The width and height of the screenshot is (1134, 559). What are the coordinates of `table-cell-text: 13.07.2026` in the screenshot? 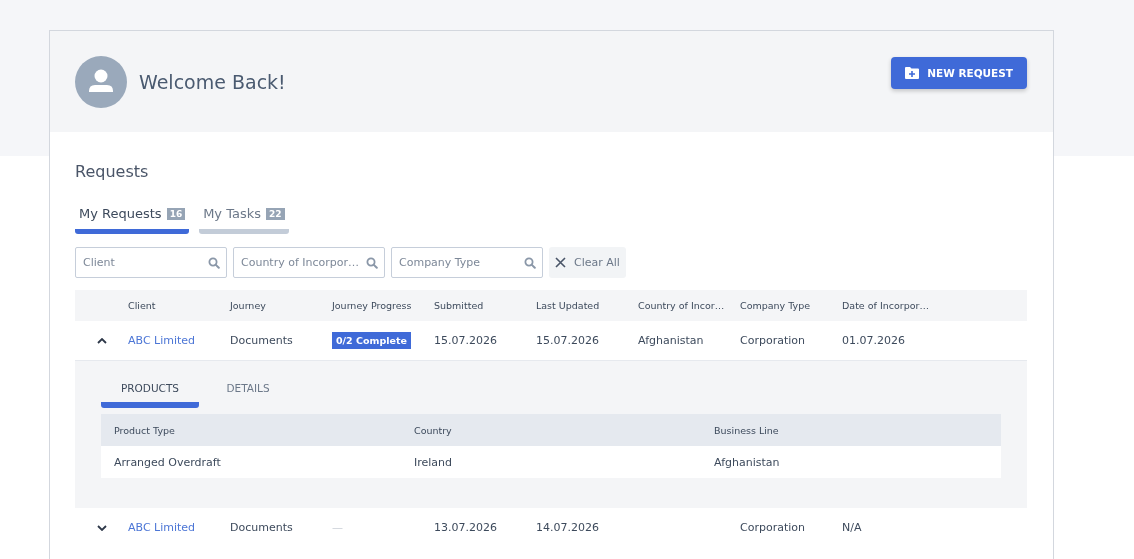 It's located at (466, 527).